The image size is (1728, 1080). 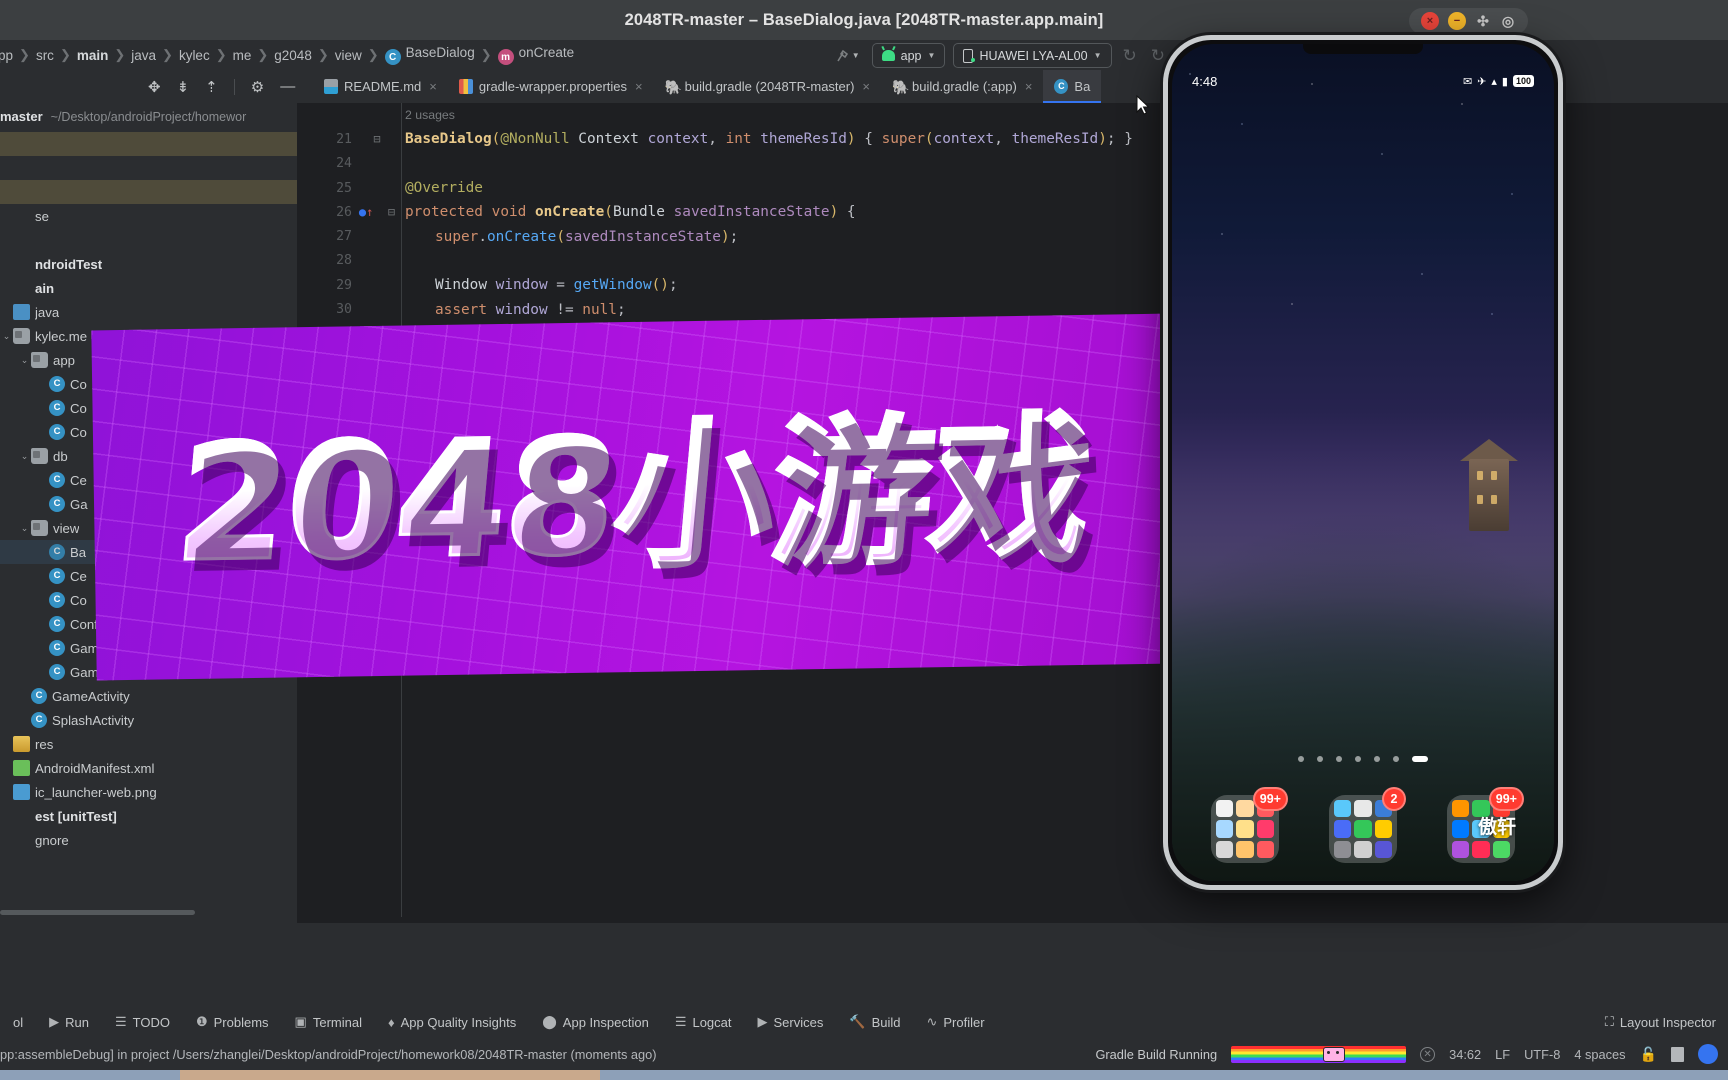 What do you see at coordinates (1130, 56) in the screenshot?
I see `rerun-icon: ↻` at bounding box center [1130, 56].